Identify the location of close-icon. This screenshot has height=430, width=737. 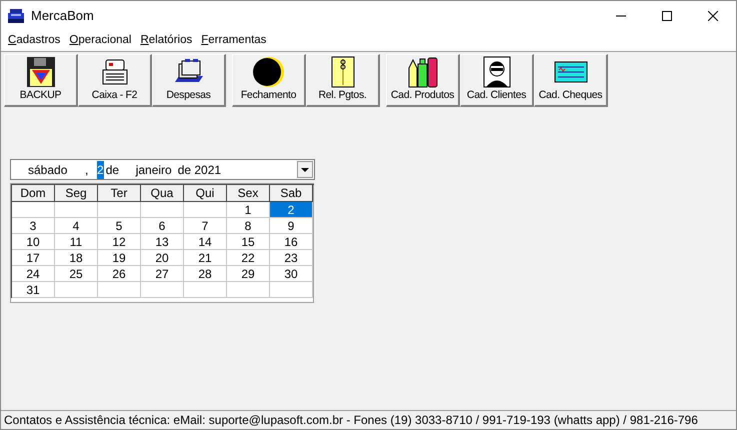
(713, 16).